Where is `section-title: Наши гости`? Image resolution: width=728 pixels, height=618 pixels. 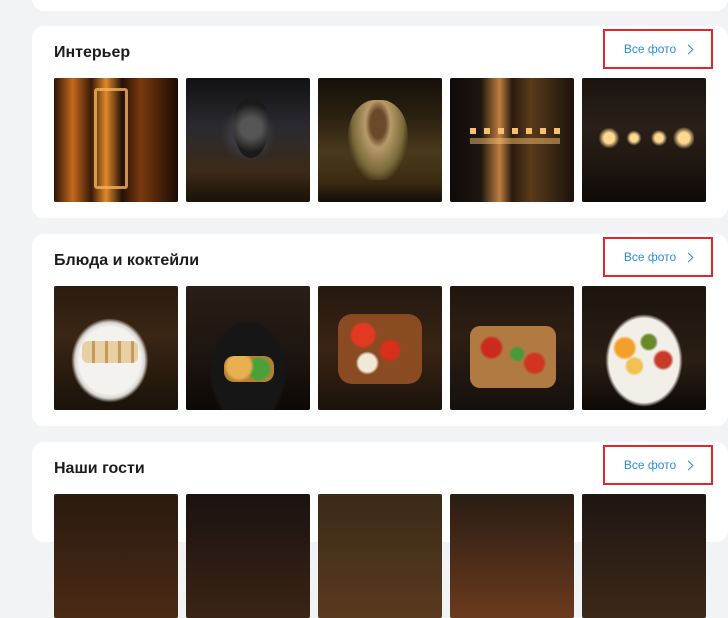
section-title: Наши гости is located at coordinates (99, 468).